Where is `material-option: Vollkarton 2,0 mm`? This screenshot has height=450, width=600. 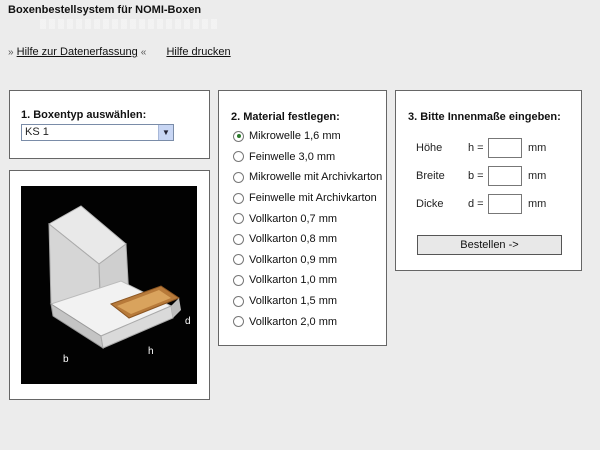
material-option: Vollkarton 2,0 mm is located at coordinates (307, 321).